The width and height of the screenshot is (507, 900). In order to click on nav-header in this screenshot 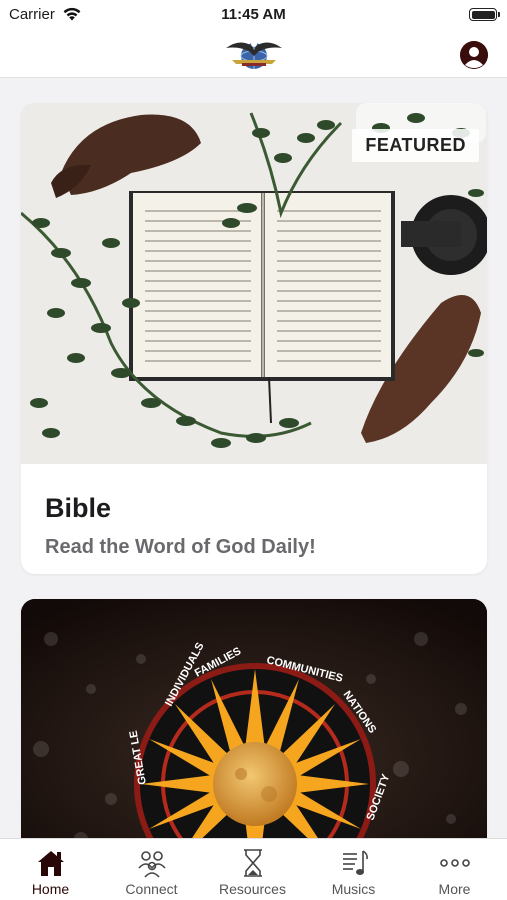, I will do `click(253, 54)`.